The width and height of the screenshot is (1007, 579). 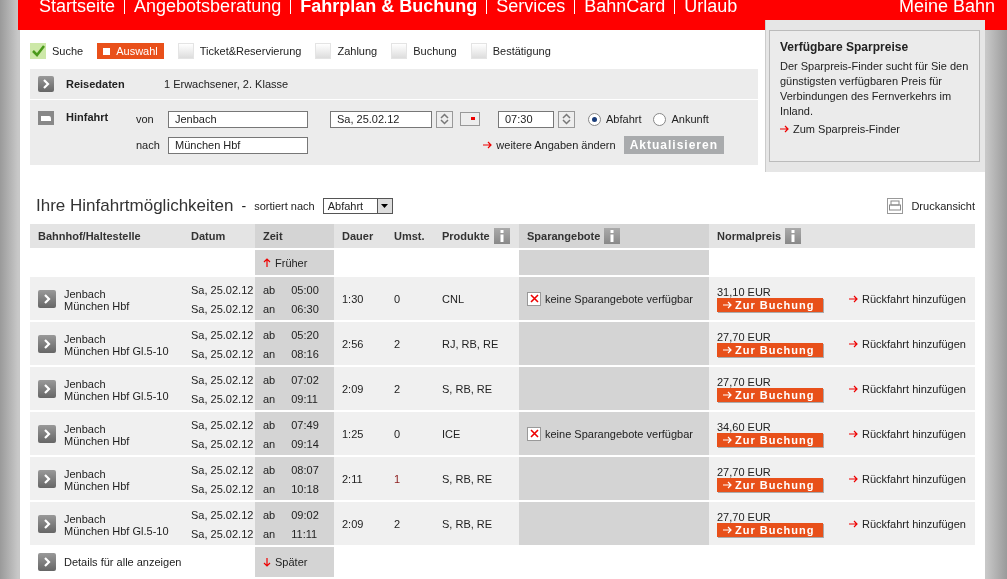 What do you see at coordinates (840, 129) in the screenshot?
I see `finder-link: Zum Sparpreis-Finder` at bounding box center [840, 129].